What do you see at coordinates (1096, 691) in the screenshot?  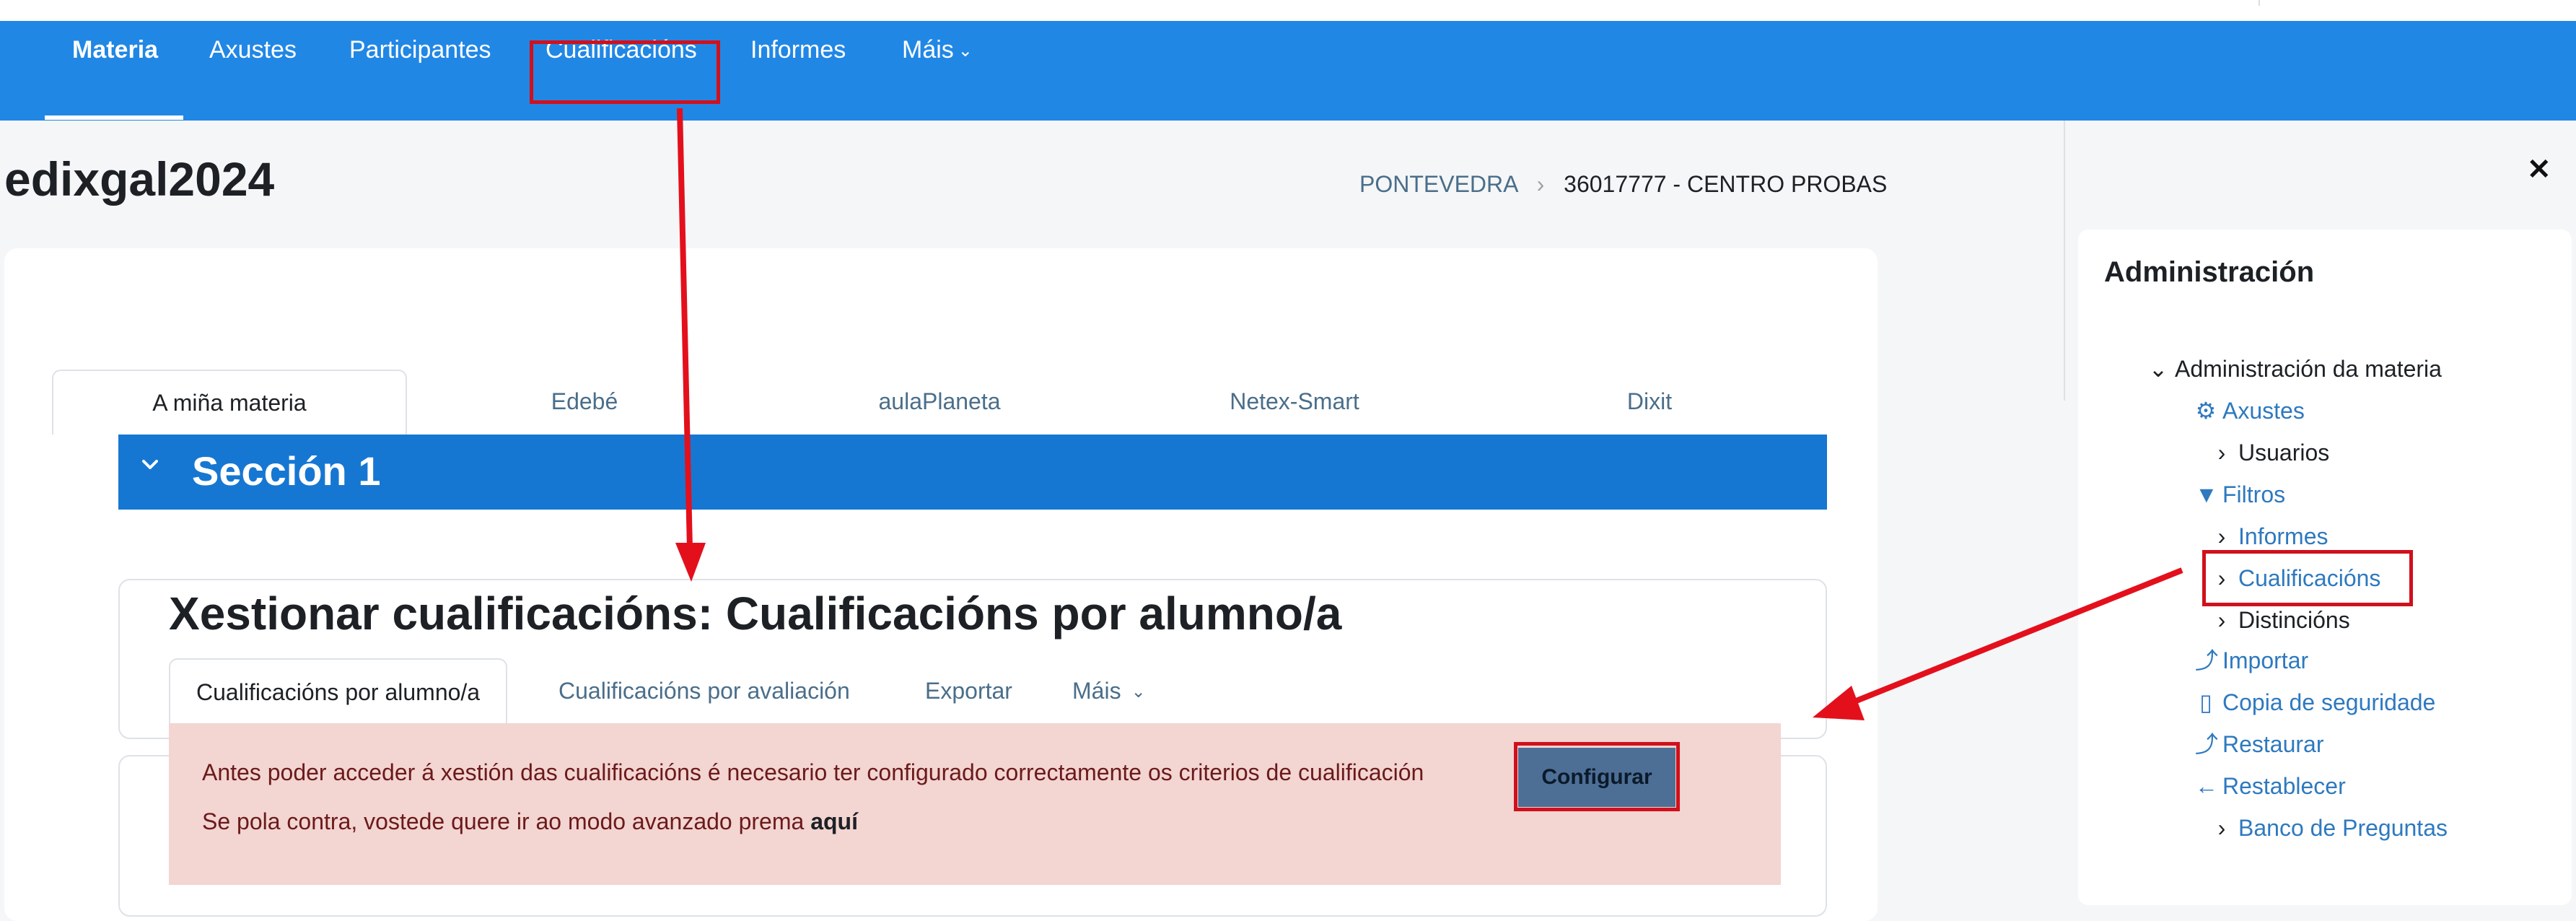 I see `tab-mais-label: Máis` at bounding box center [1096, 691].